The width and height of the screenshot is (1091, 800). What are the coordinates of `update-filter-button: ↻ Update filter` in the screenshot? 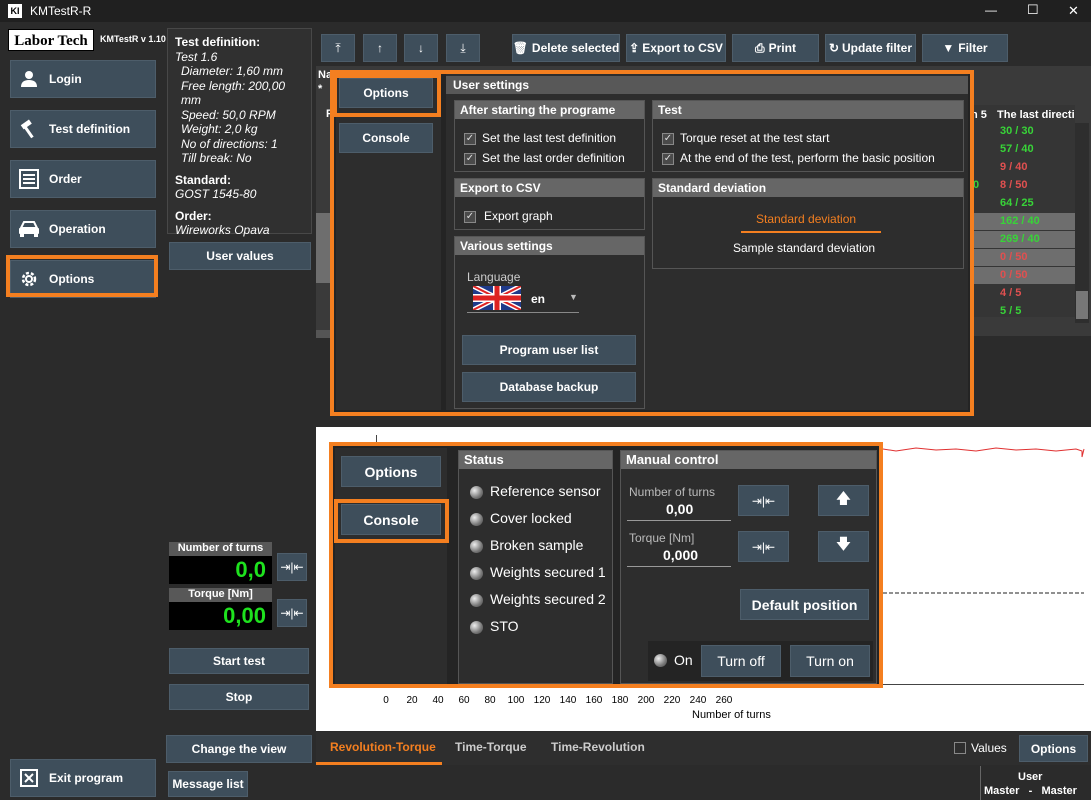 It's located at (870, 48).